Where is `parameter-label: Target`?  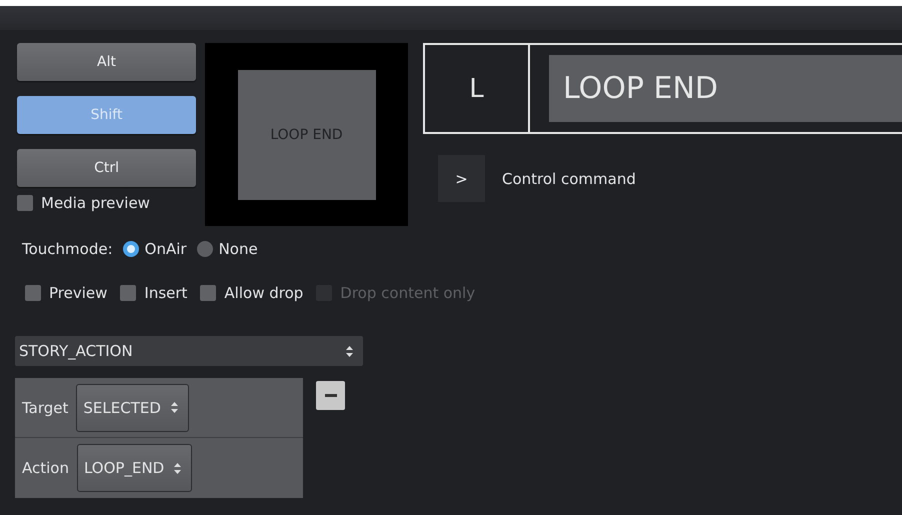 parameter-label: Target is located at coordinates (45, 407).